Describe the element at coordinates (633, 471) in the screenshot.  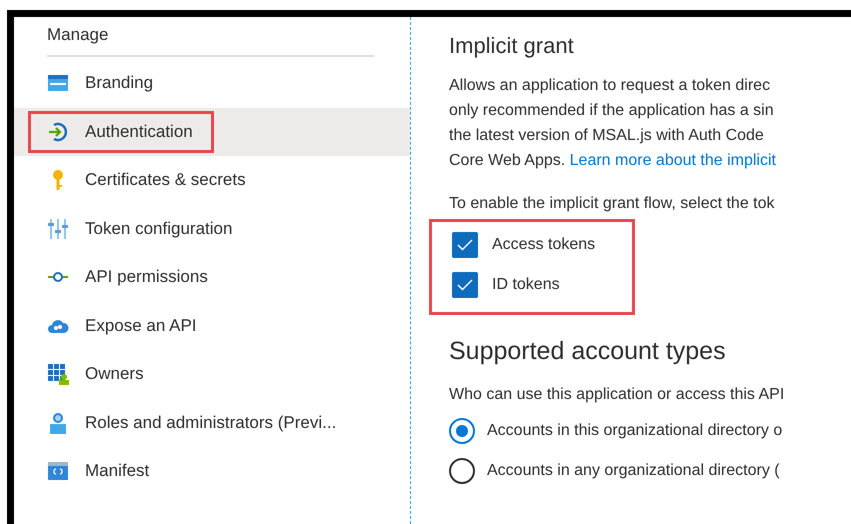
I see `radio-label: Accounts in any organizational directory (` at that location.